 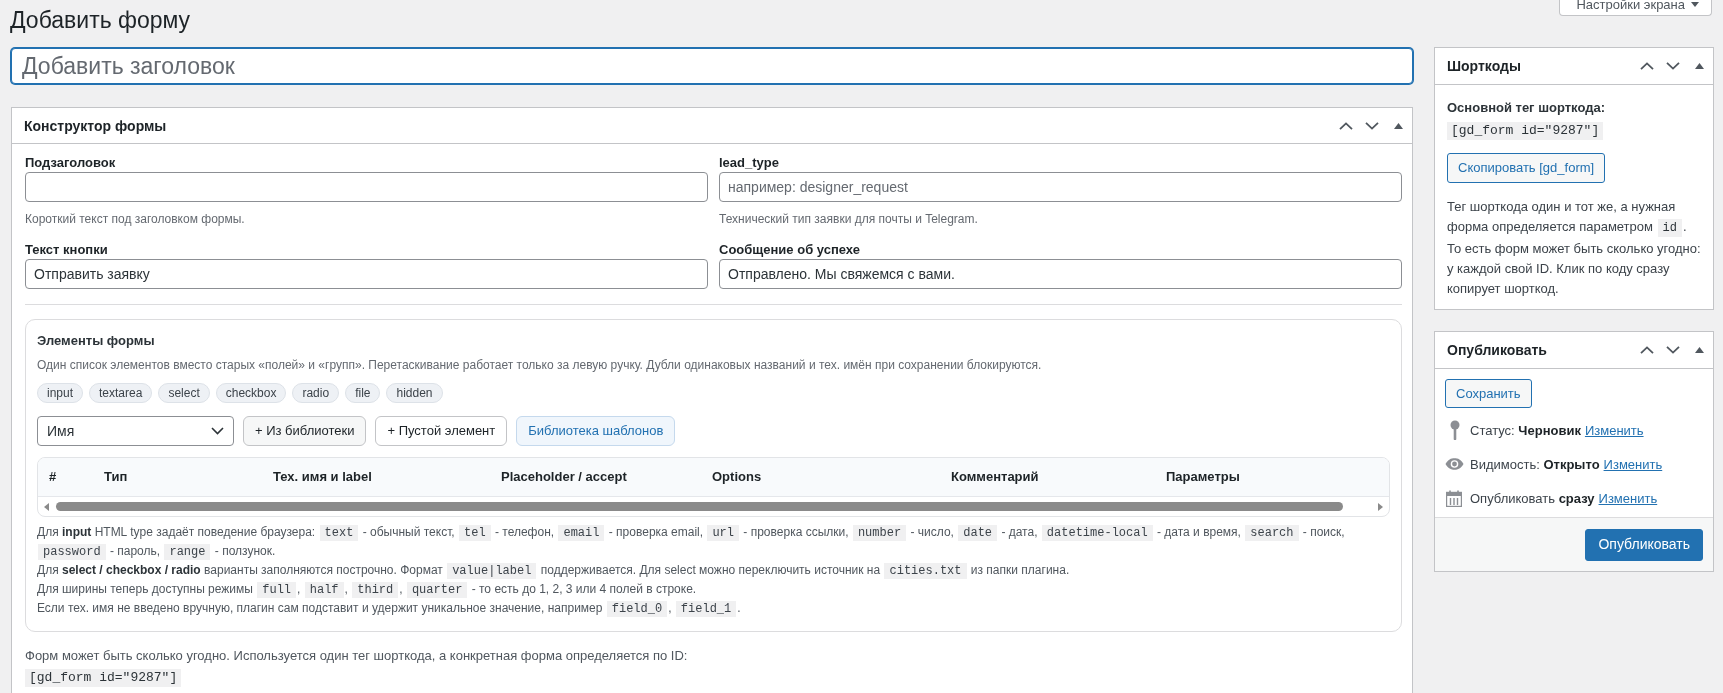 I want to click on type-chip: select, so click(x=184, y=393).